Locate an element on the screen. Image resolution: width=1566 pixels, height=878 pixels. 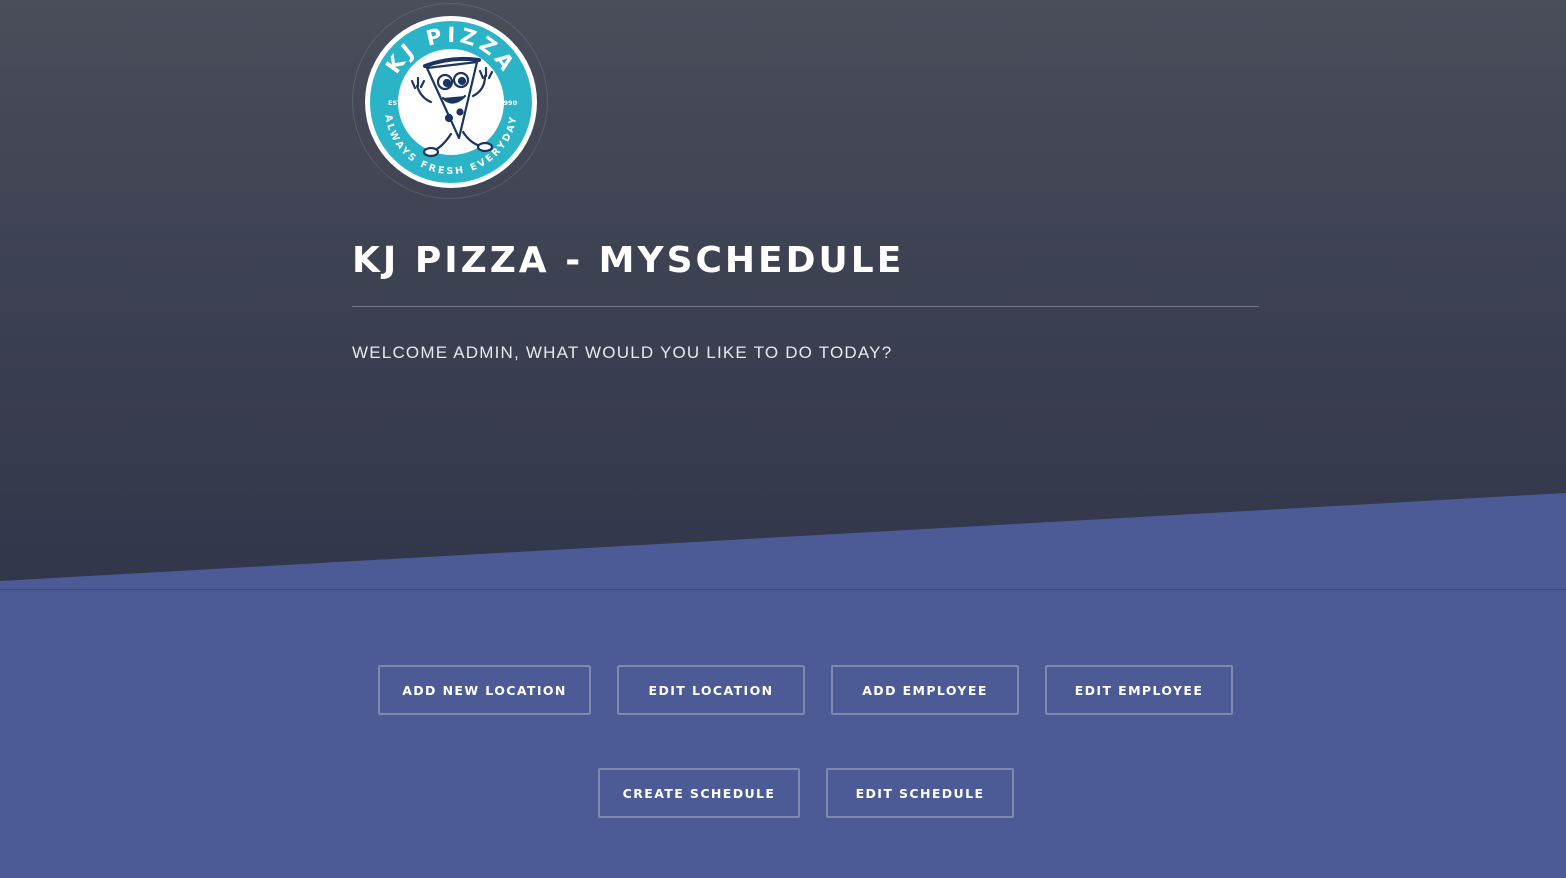
logo-estd: ESTD is located at coordinates (398, 103).